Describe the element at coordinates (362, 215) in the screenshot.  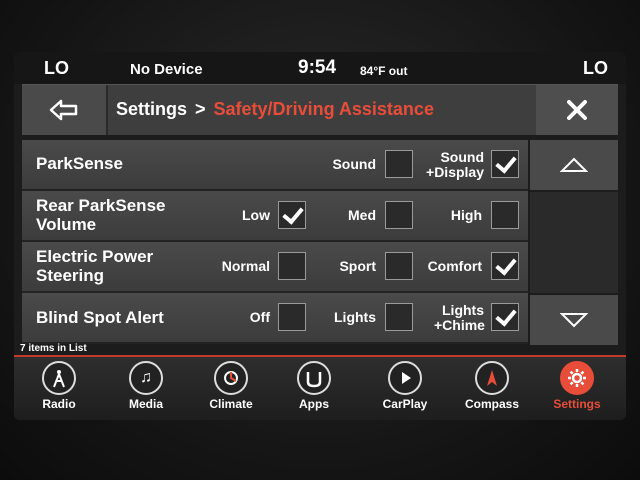
I see `option-label: Med` at that location.